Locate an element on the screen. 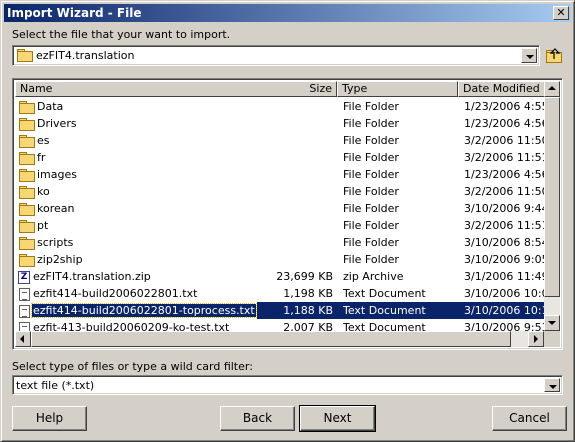 Image resolution: width=575 pixels, height=442 pixels. up-one-level-button is located at coordinates (554, 56).